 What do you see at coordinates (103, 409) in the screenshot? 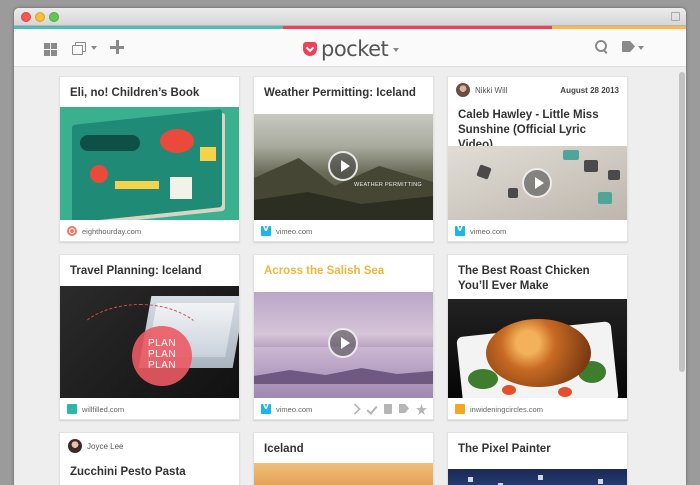
I see `card-source: willfilled.com` at bounding box center [103, 409].